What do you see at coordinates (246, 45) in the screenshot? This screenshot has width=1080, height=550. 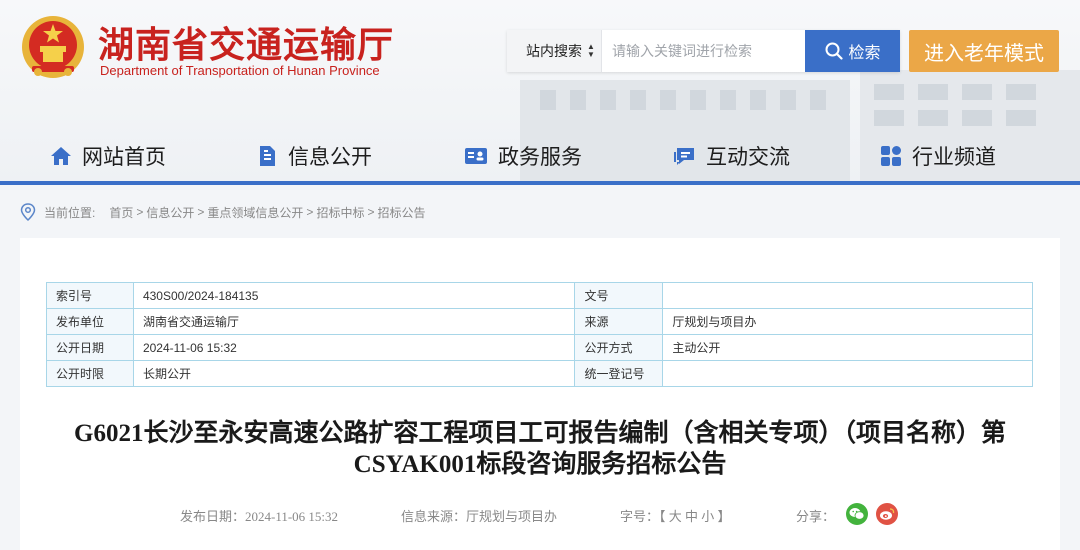 I see `site-title-cn: 湖南省交通运输厅` at bounding box center [246, 45].